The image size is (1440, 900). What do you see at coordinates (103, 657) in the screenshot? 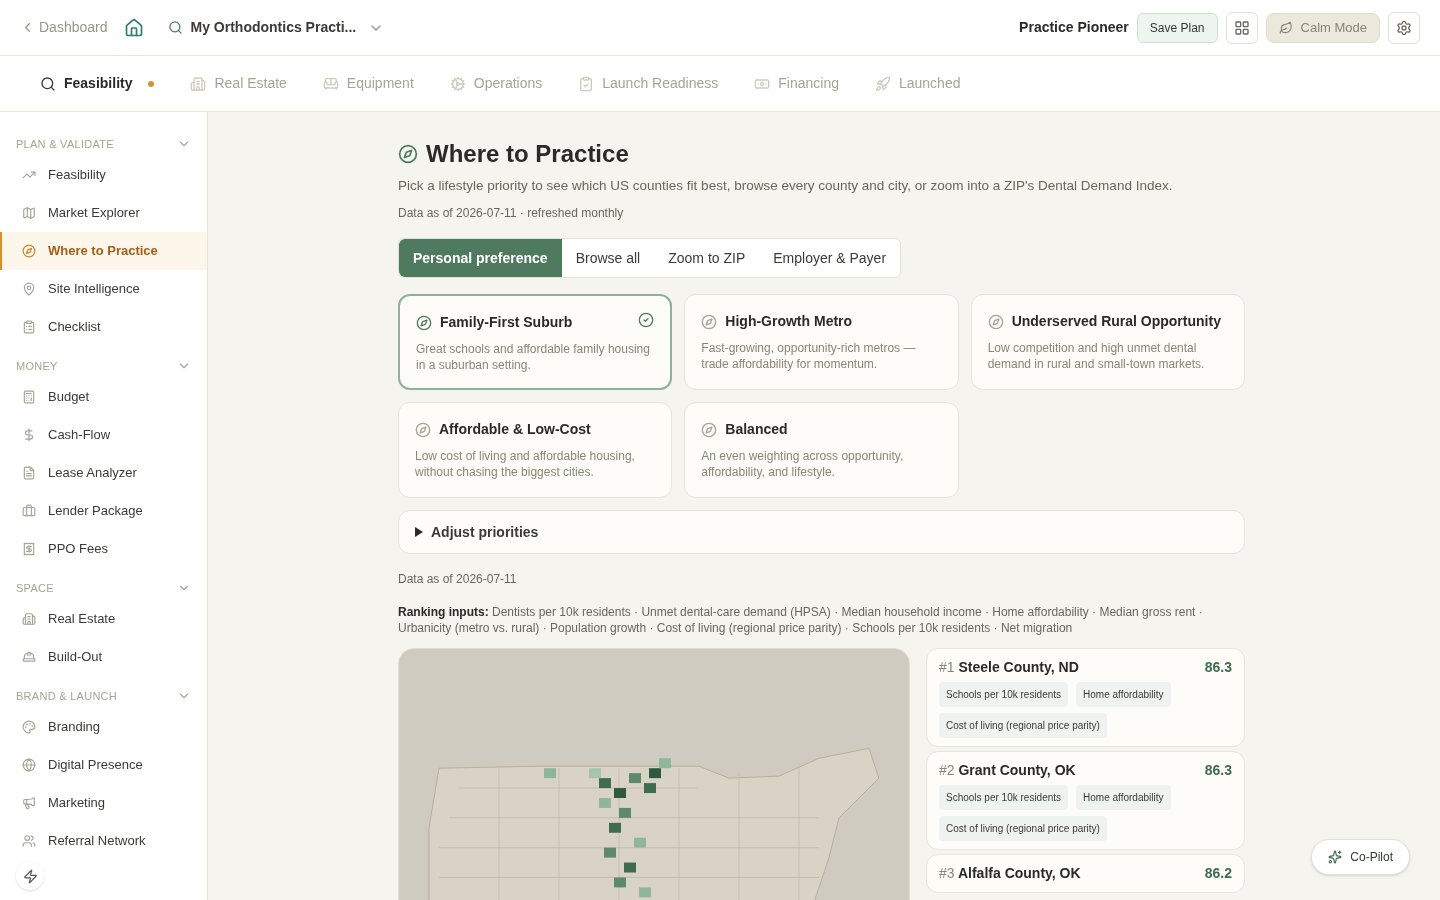
I see `sidebar-item: Build-Out` at bounding box center [103, 657].